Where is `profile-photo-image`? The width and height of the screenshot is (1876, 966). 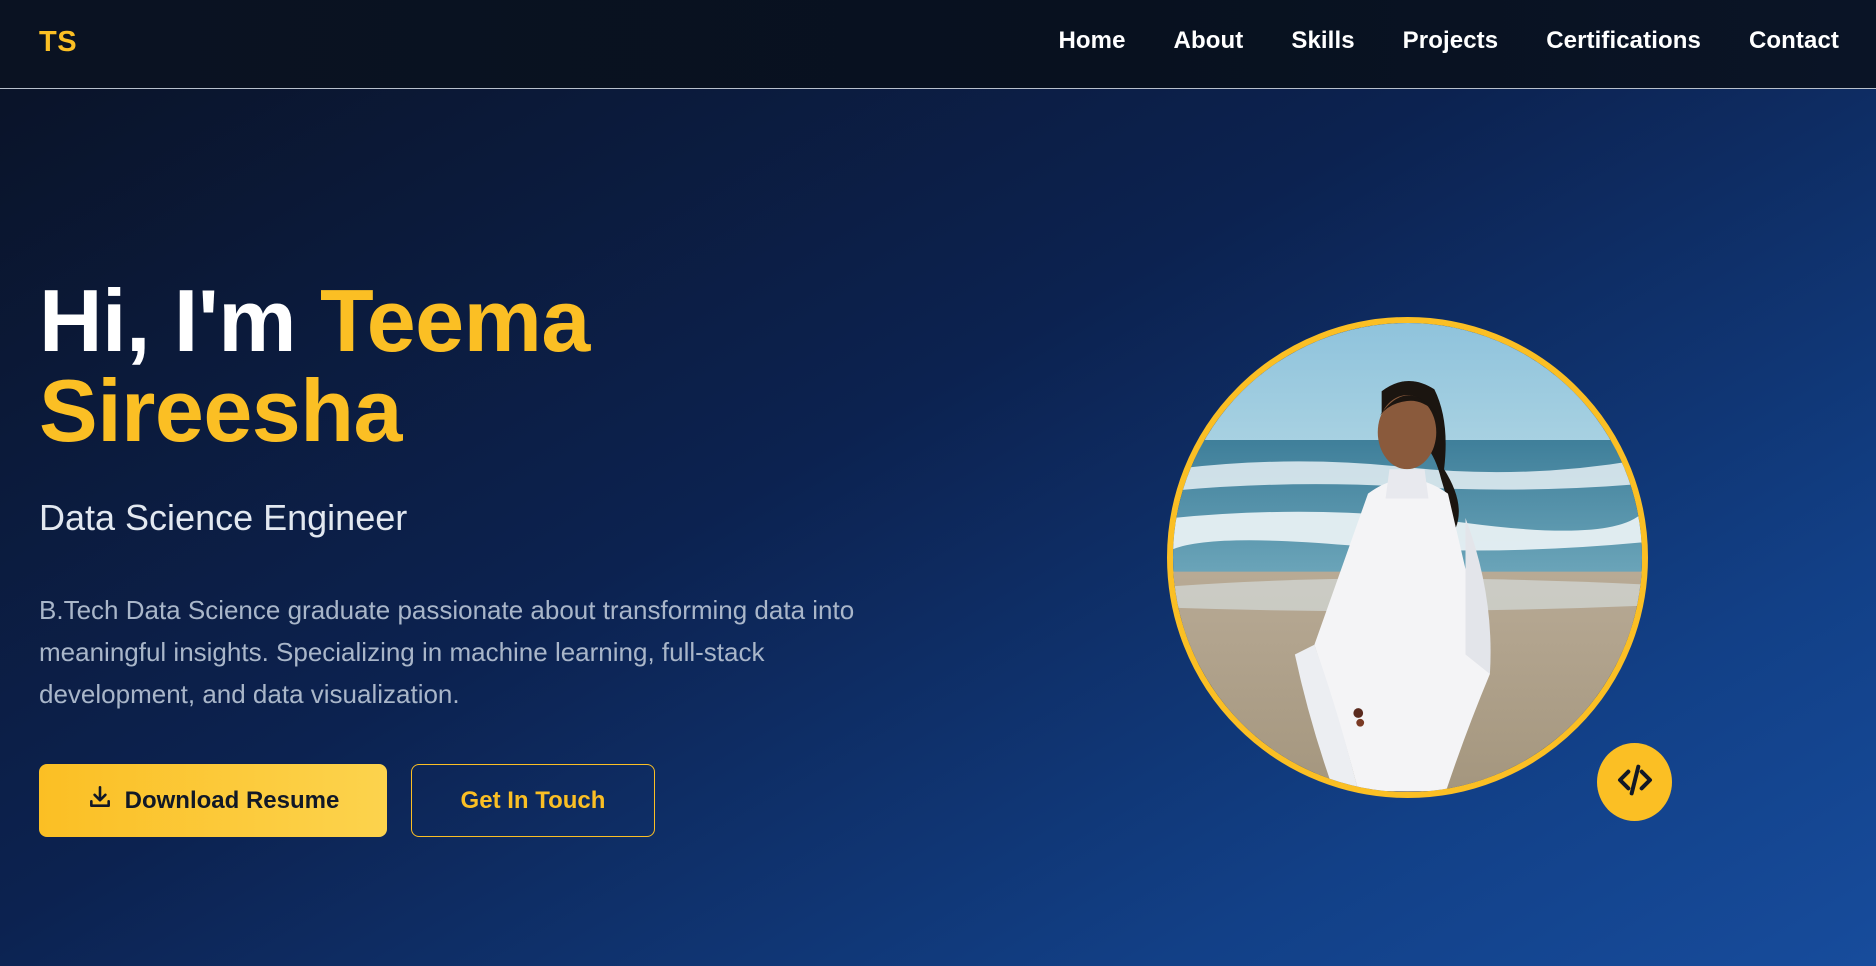
profile-photo-image is located at coordinates (1407, 557).